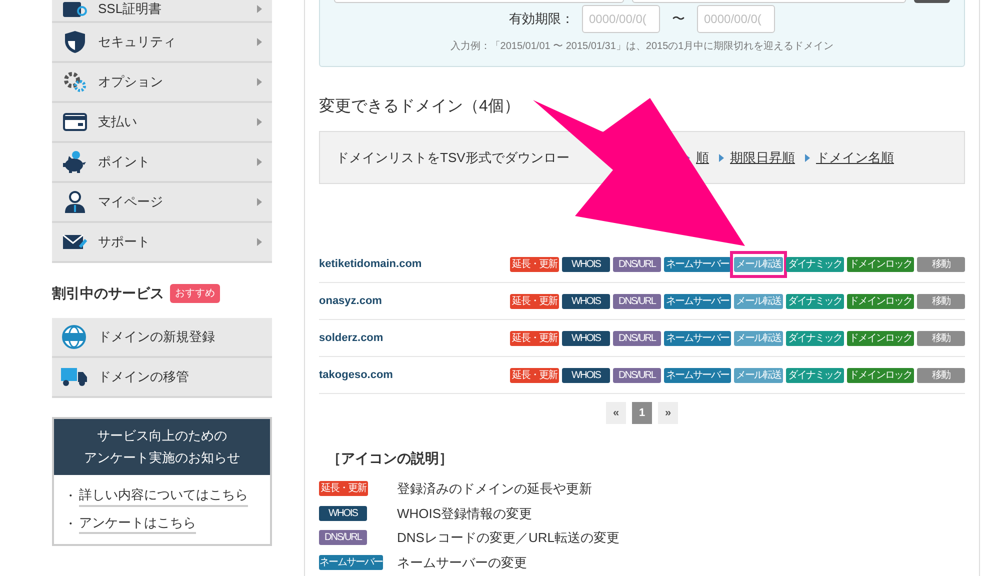 The height and width of the screenshot is (576, 1000). I want to click on sidebar-menu-item: オプション, so click(162, 83).